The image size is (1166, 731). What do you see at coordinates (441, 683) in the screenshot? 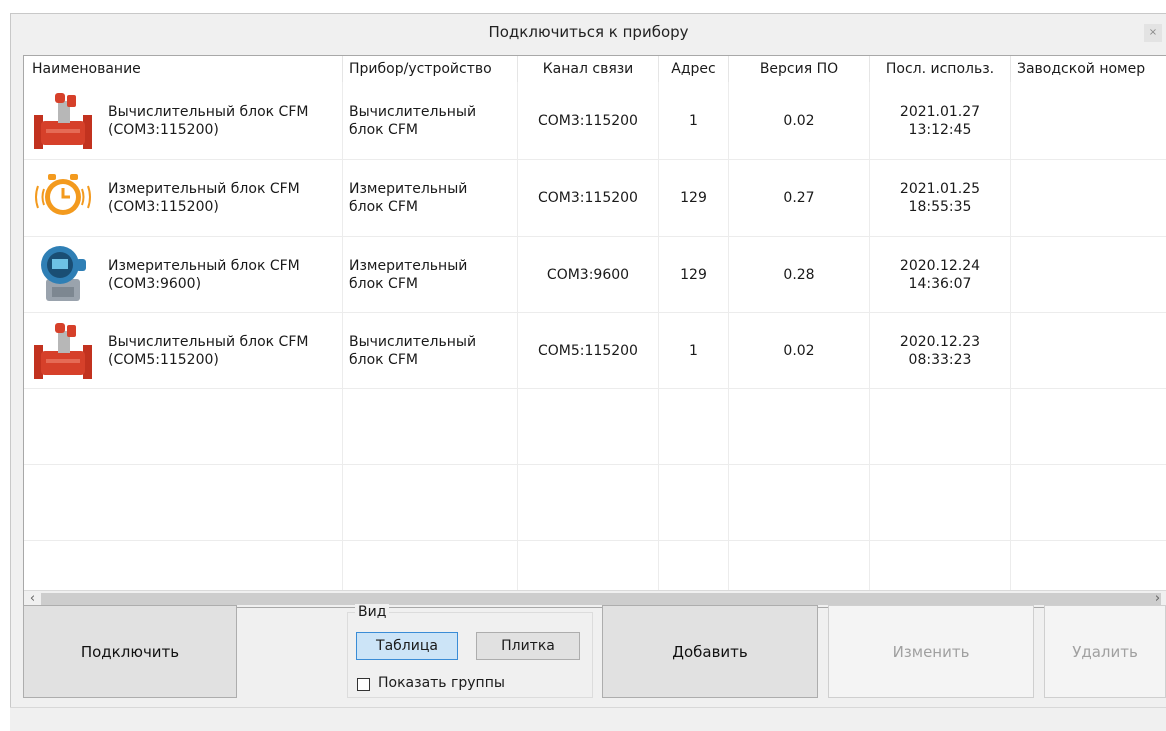
I see `show-groups-label: Показать группы` at bounding box center [441, 683].